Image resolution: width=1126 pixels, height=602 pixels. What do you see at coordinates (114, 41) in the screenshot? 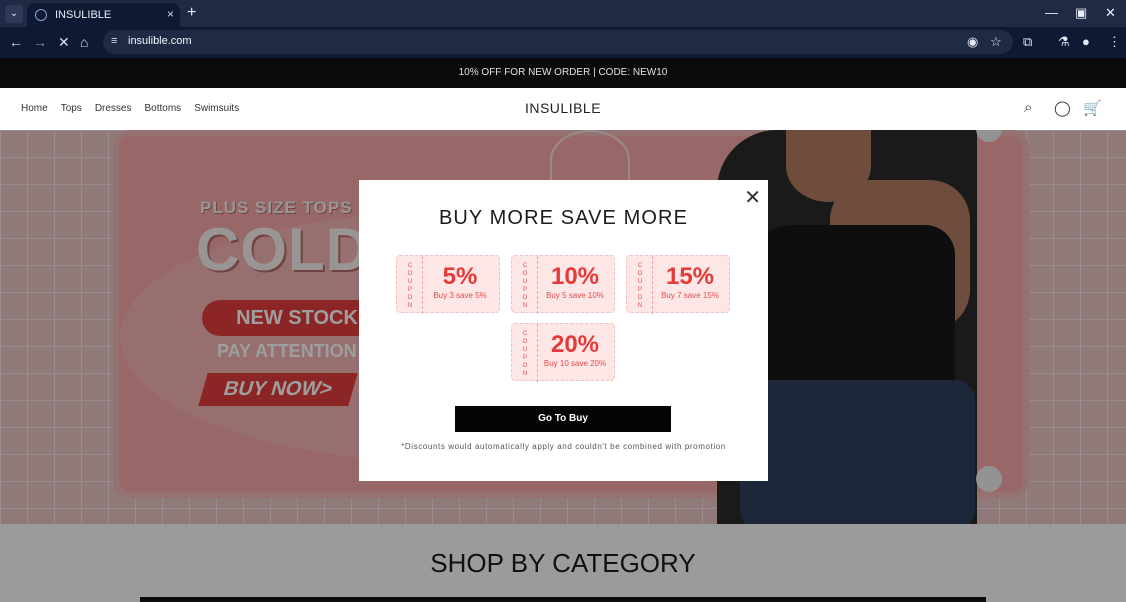
I see `site-info-icon: ≡` at bounding box center [114, 41].